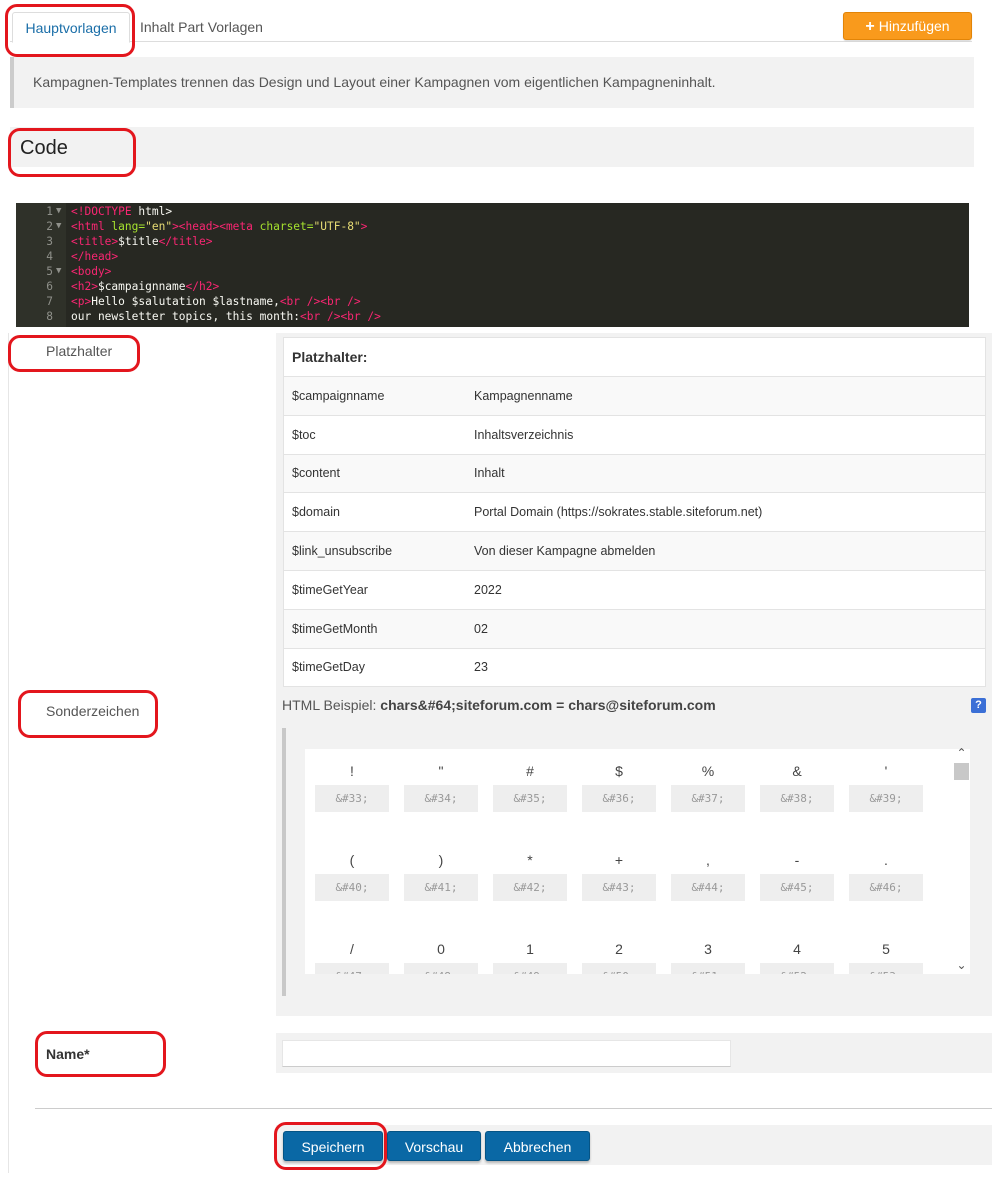 This screenshot has width=992, height=1180. I want to click on plus-icon: +, so click(870, 26).